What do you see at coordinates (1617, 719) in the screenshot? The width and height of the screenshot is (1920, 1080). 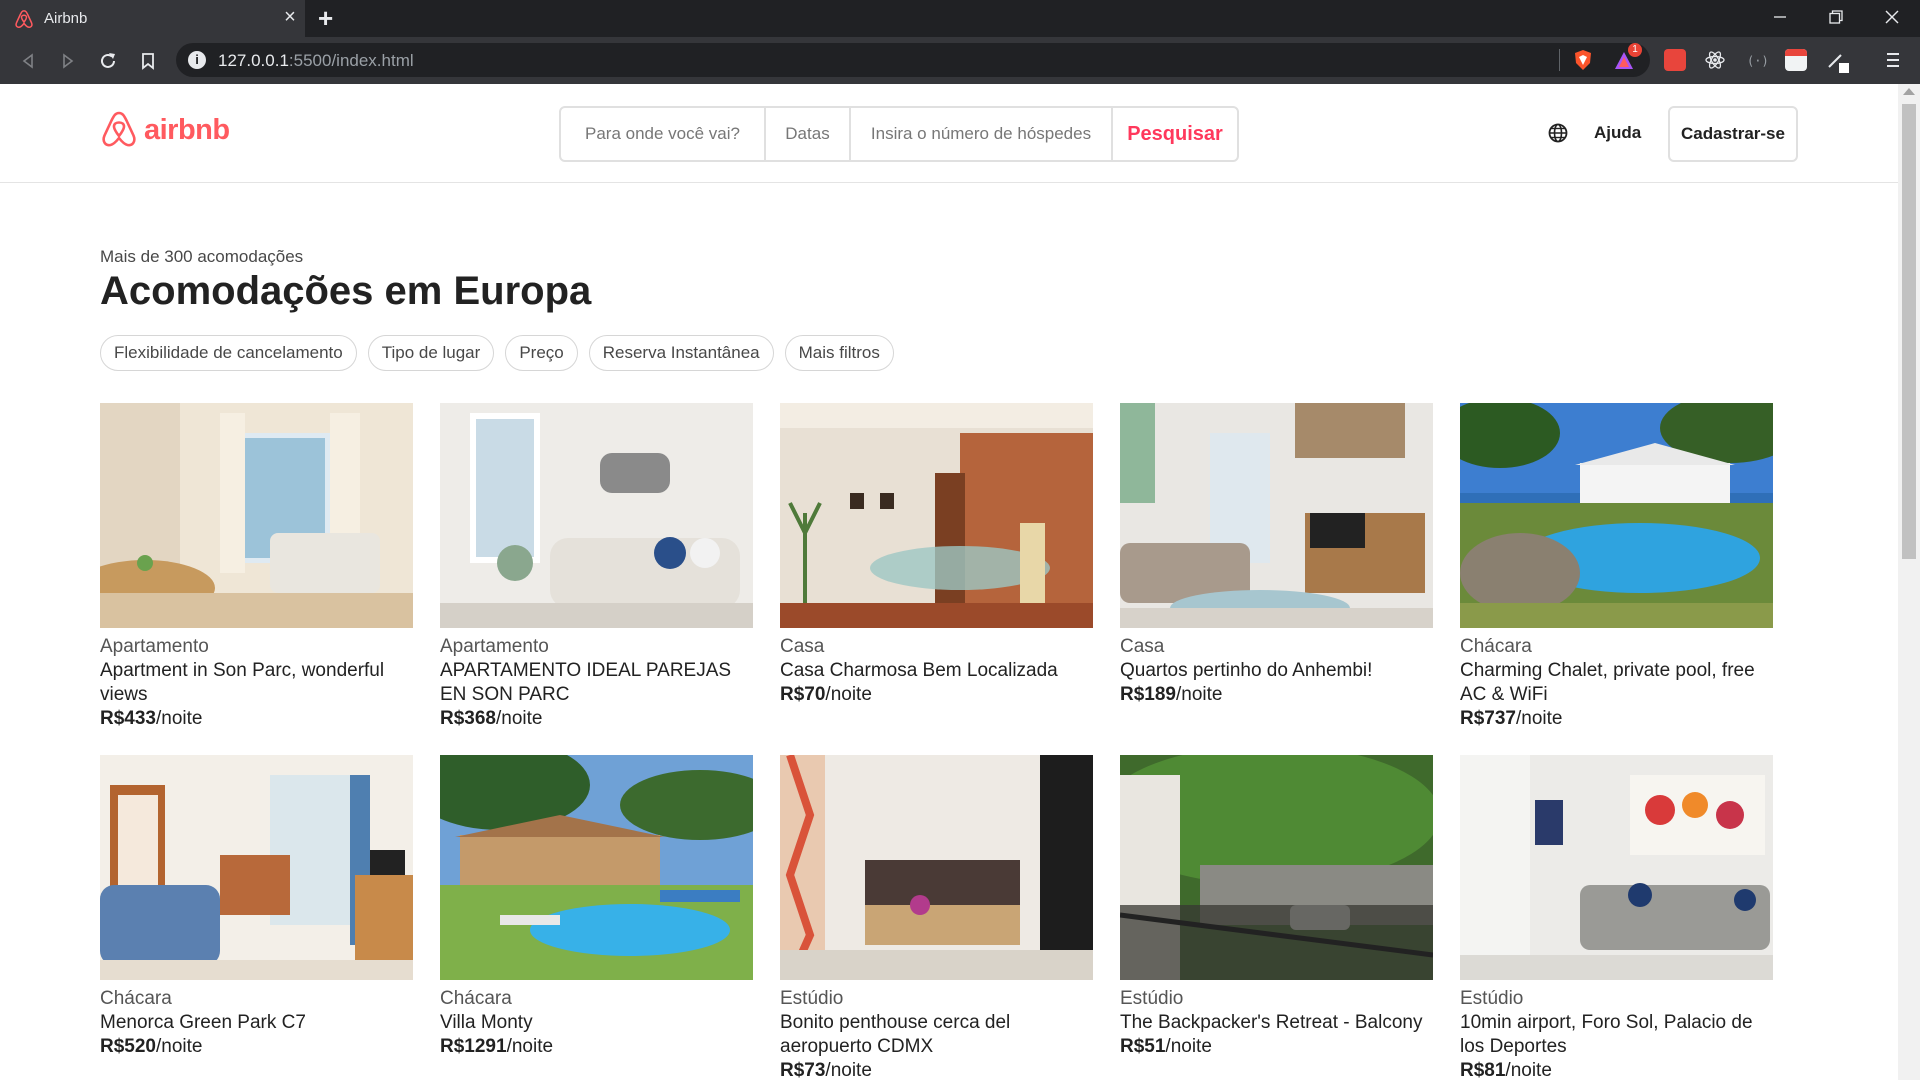 I see `listing-price: R$737/noite` at bounding box center [1617, 719].